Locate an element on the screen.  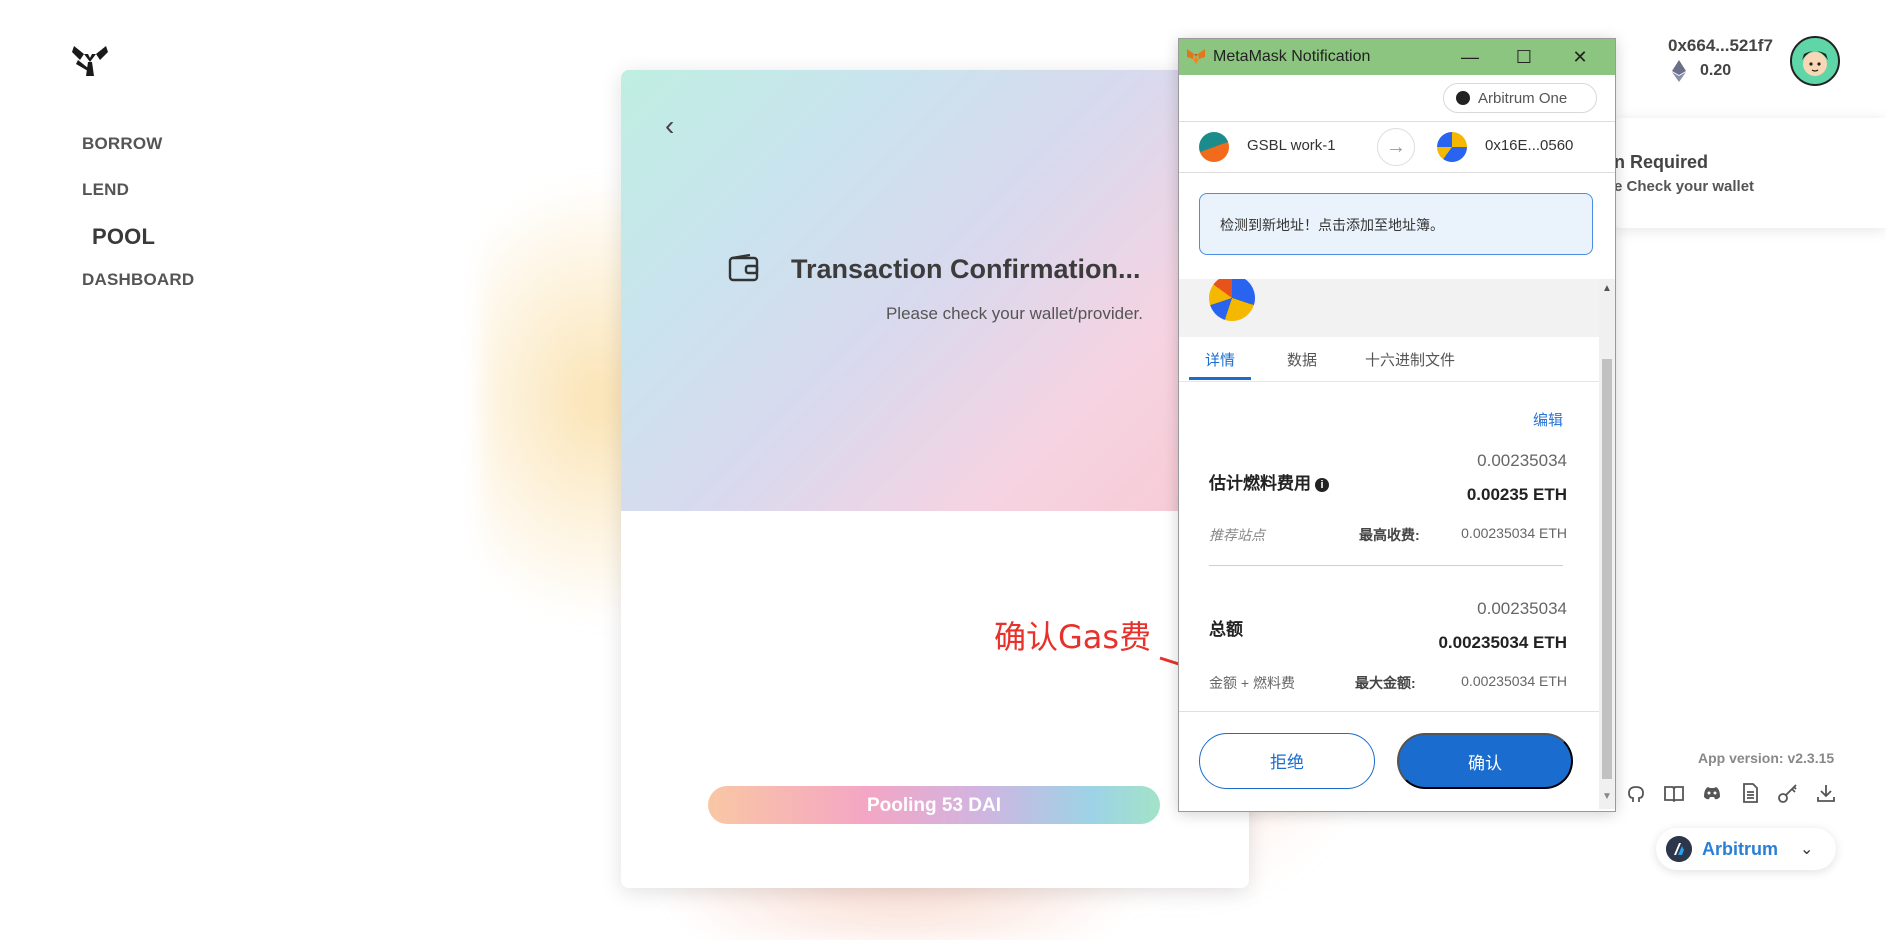
nav-pool: POOL is located at coordinates (123, 237).